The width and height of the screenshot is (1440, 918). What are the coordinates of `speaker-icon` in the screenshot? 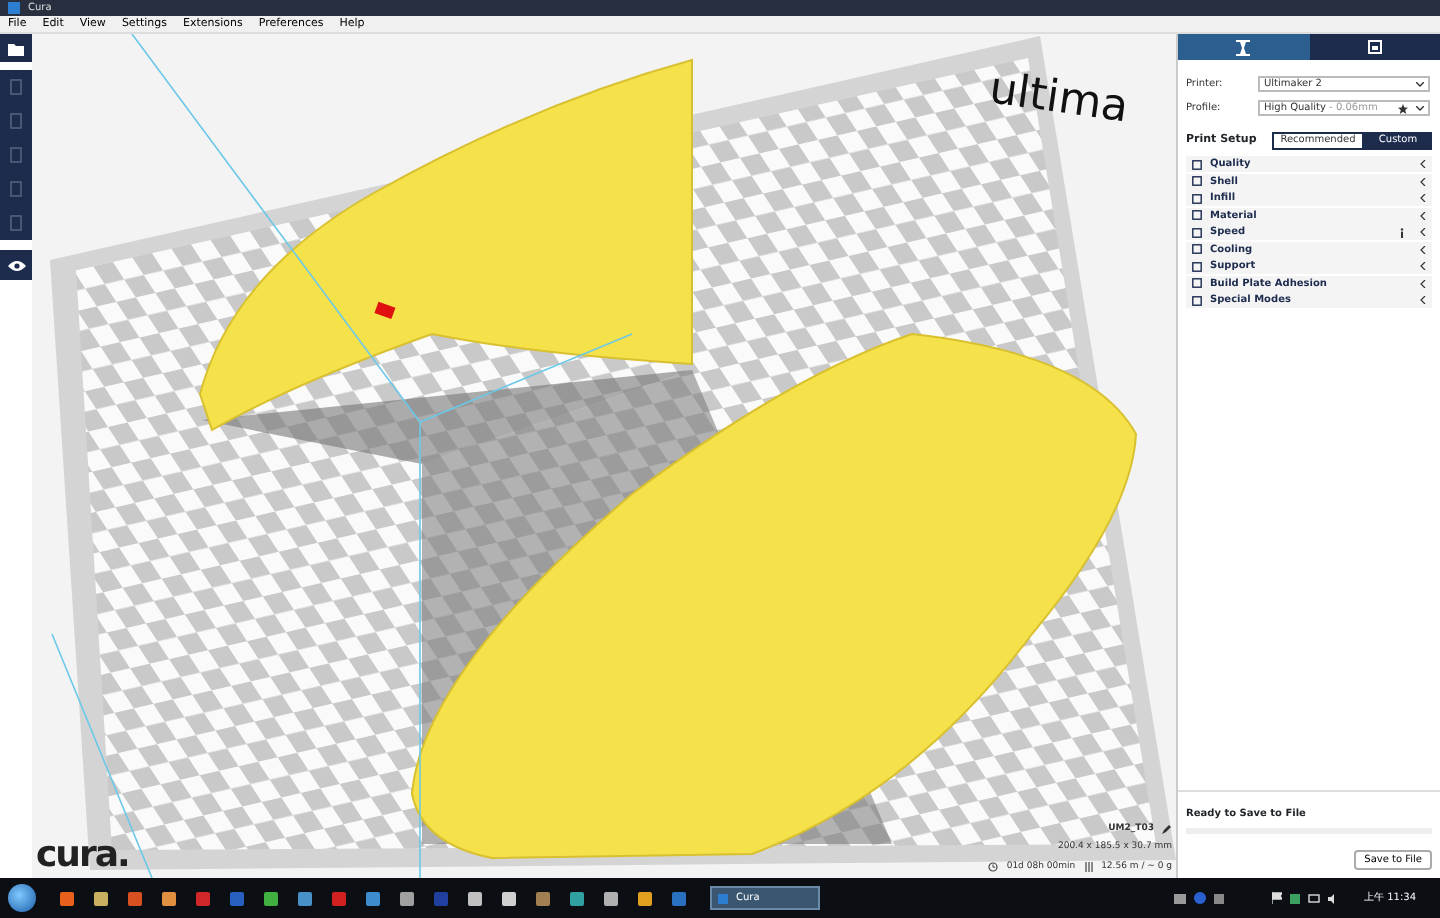 It's located at (1334, 898).